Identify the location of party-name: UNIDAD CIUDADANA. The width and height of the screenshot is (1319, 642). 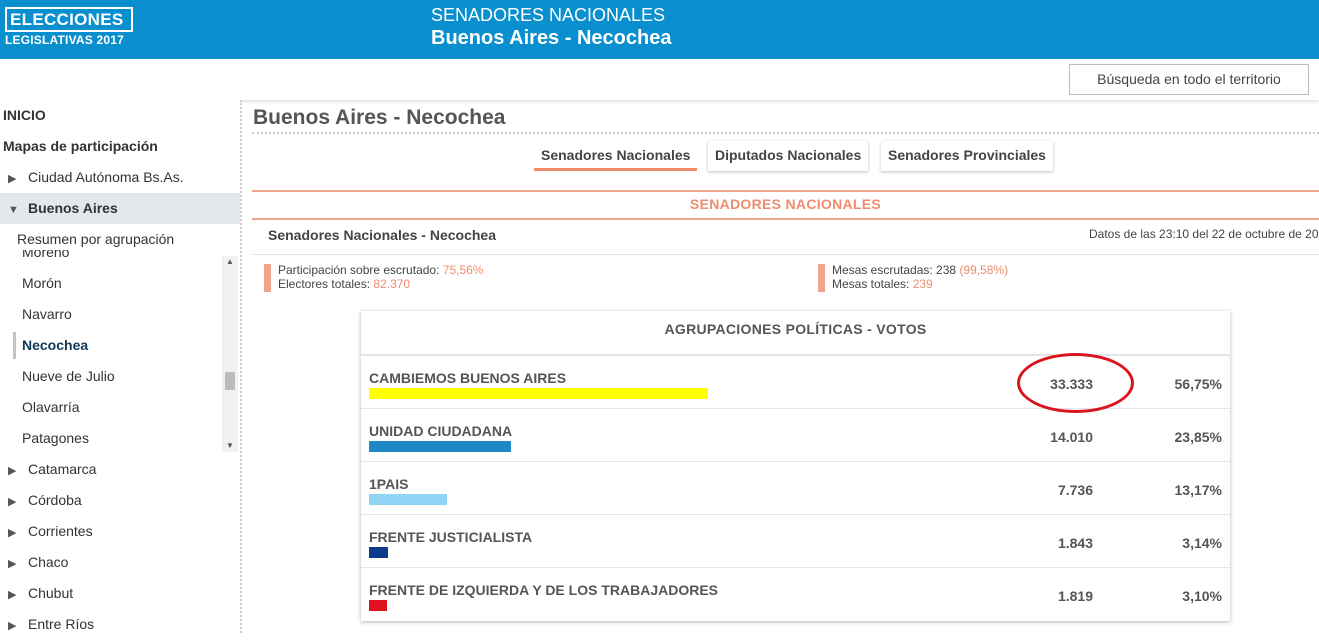
(441, 431).